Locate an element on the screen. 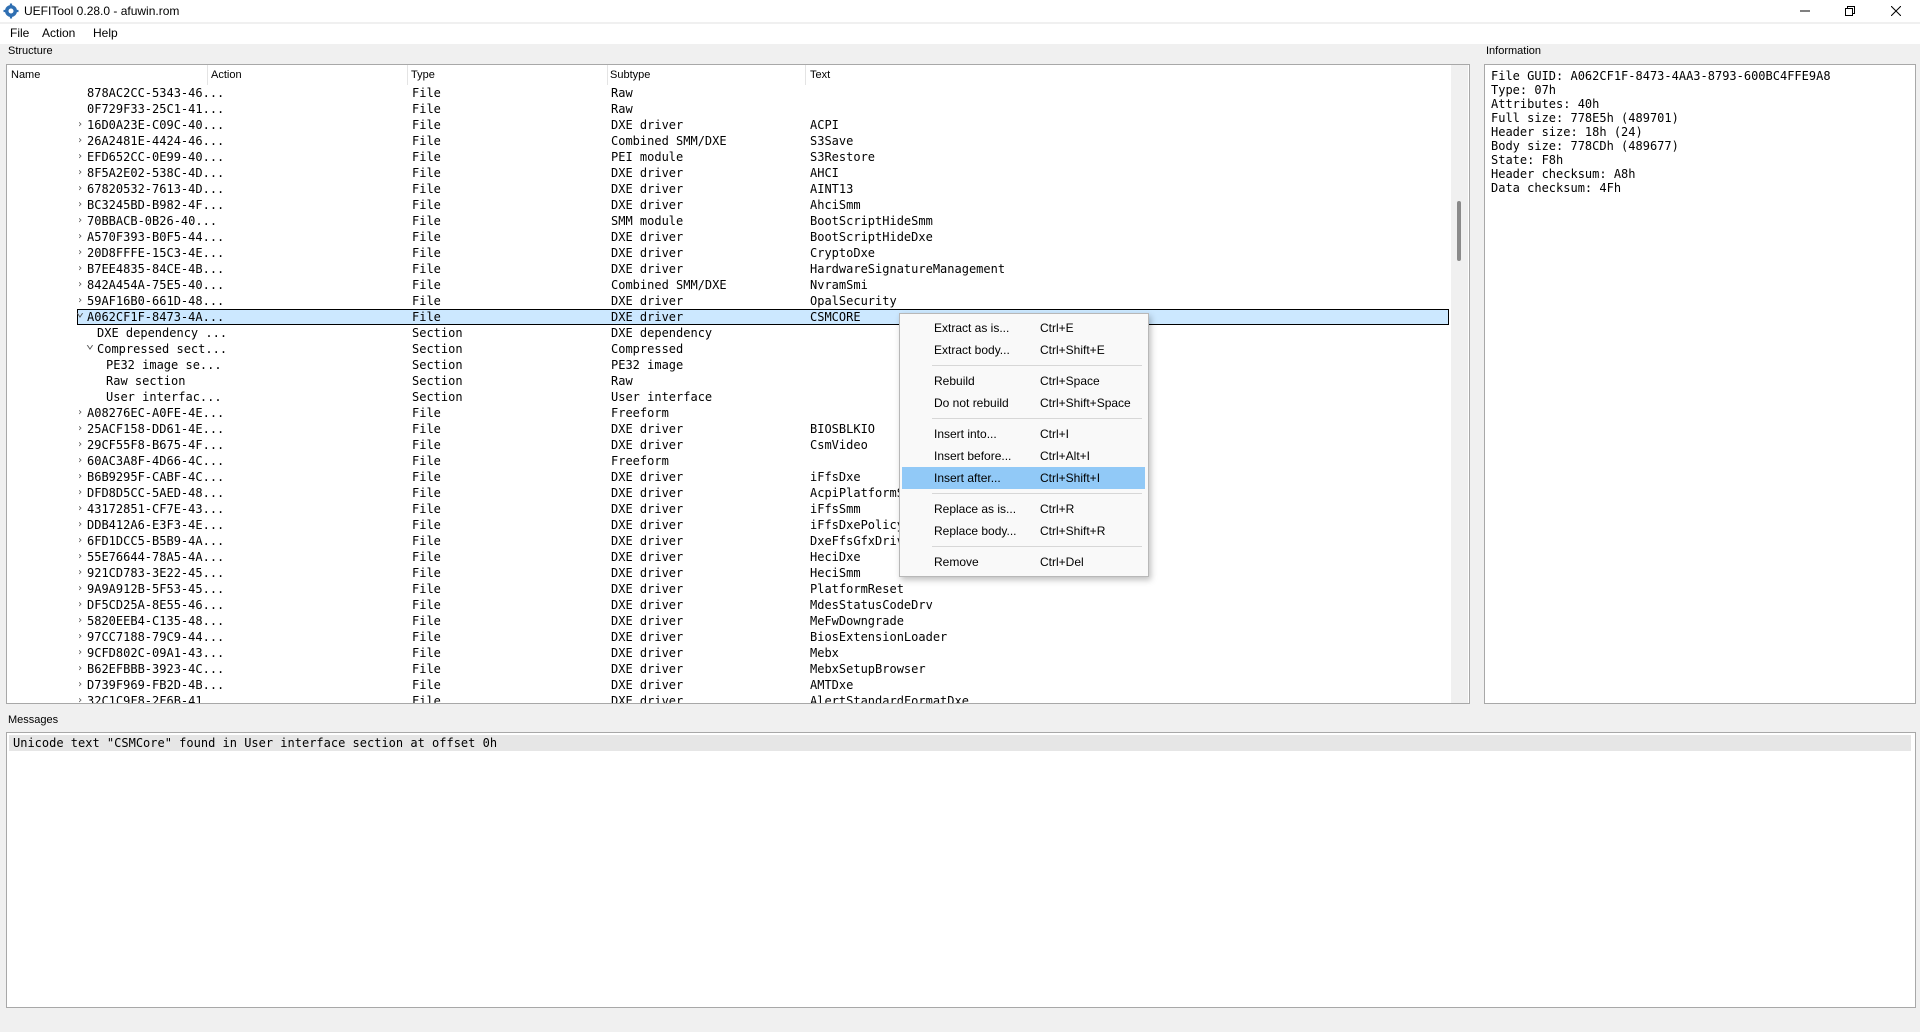  scrollbar-thumb is located at coordinates (1459, 231).